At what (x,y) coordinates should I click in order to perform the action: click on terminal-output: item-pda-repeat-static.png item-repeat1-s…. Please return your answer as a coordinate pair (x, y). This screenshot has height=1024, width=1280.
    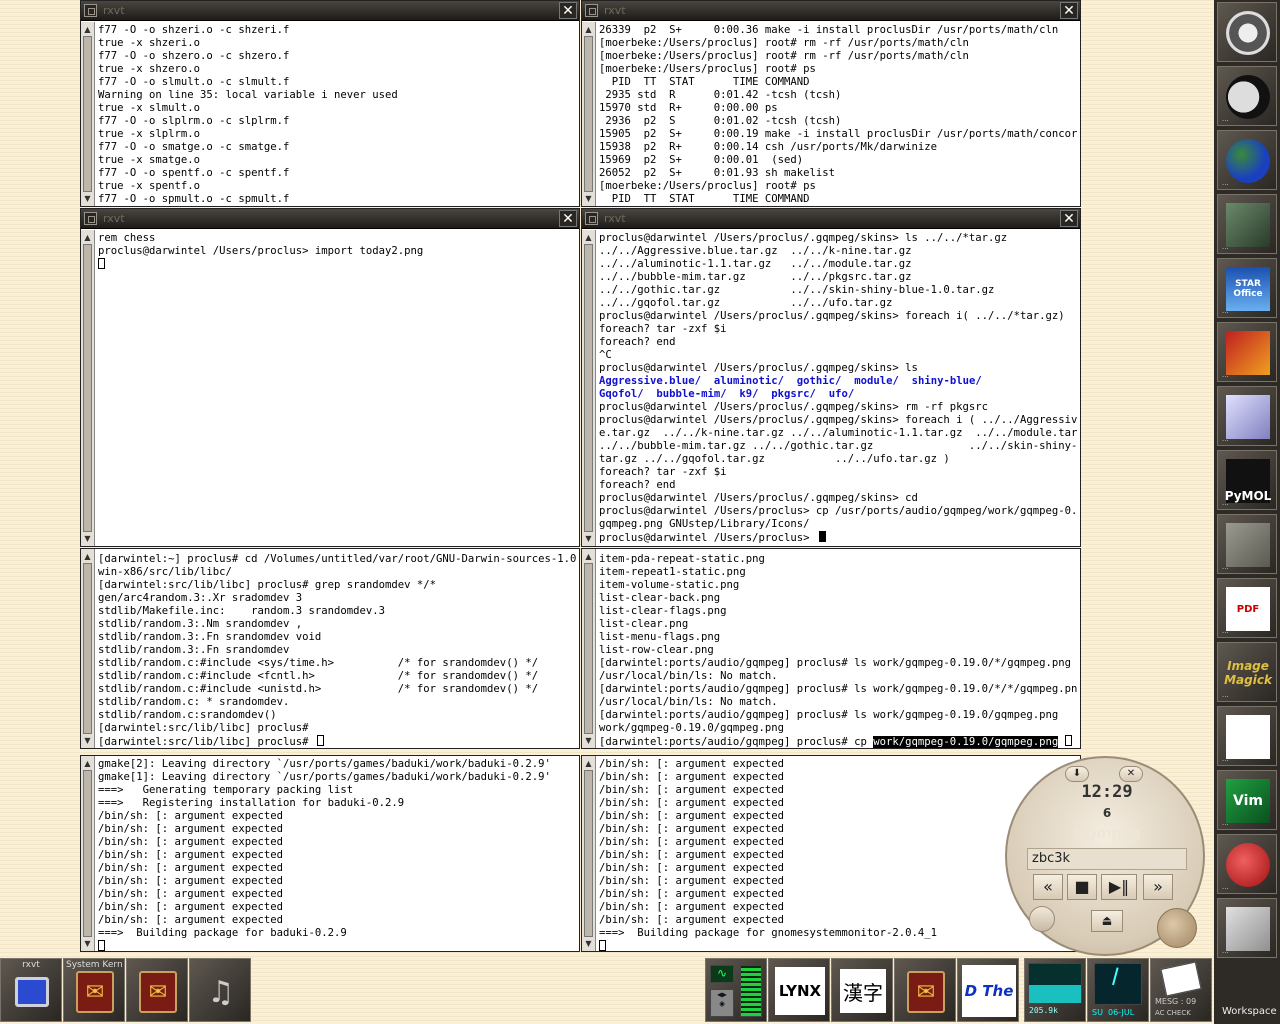
    Looking at the image, I should click on (838, 650).